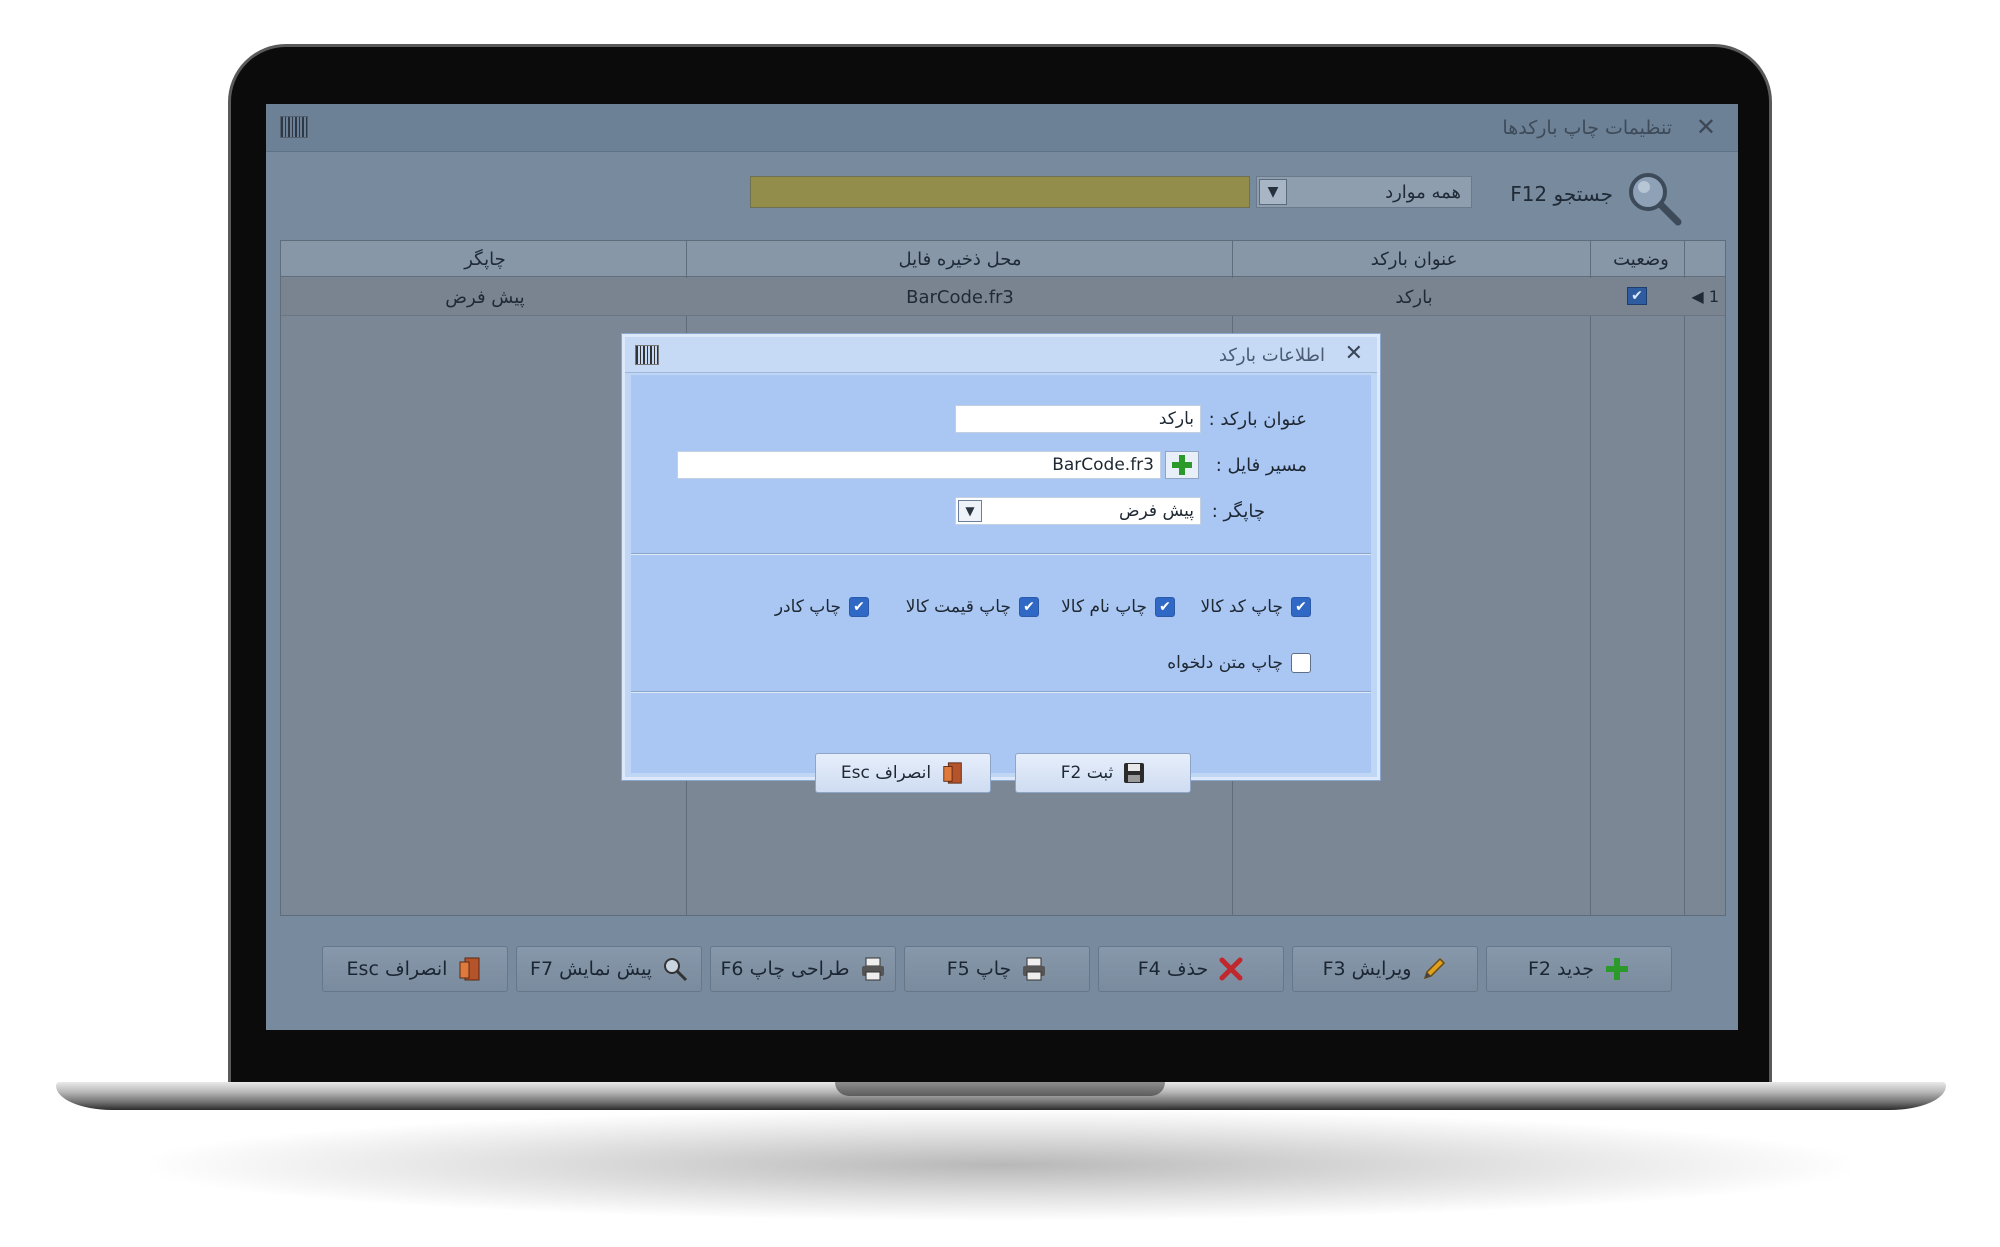 The height and width of the screenshot is (1247, 2000). What do you see at coordinates (1414, 259) in the screenshot?
I see `column-header-title: عنوان بارکد` at bounding box center [1414, 259].